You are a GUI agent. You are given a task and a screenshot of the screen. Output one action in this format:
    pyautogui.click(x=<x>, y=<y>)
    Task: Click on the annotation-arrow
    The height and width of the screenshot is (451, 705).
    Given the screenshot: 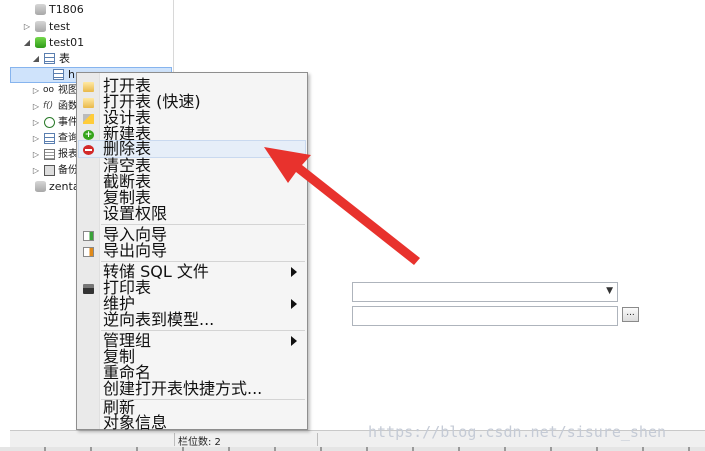 What is the action you would take?
    pyautogui.click(x=342, y=206)
    